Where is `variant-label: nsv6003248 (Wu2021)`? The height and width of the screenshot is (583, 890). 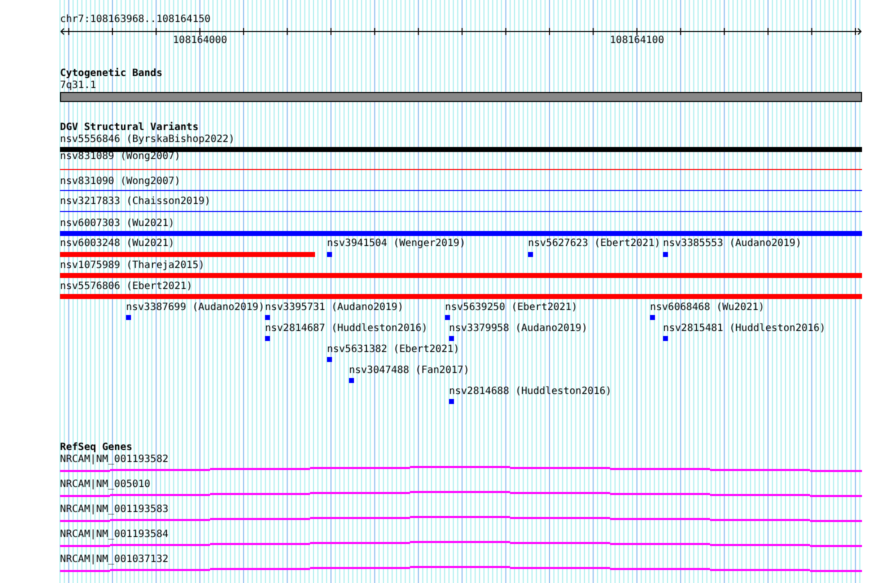
variant-label: nsv6003248 (Wu2021) is located at coordinates (117, 244).